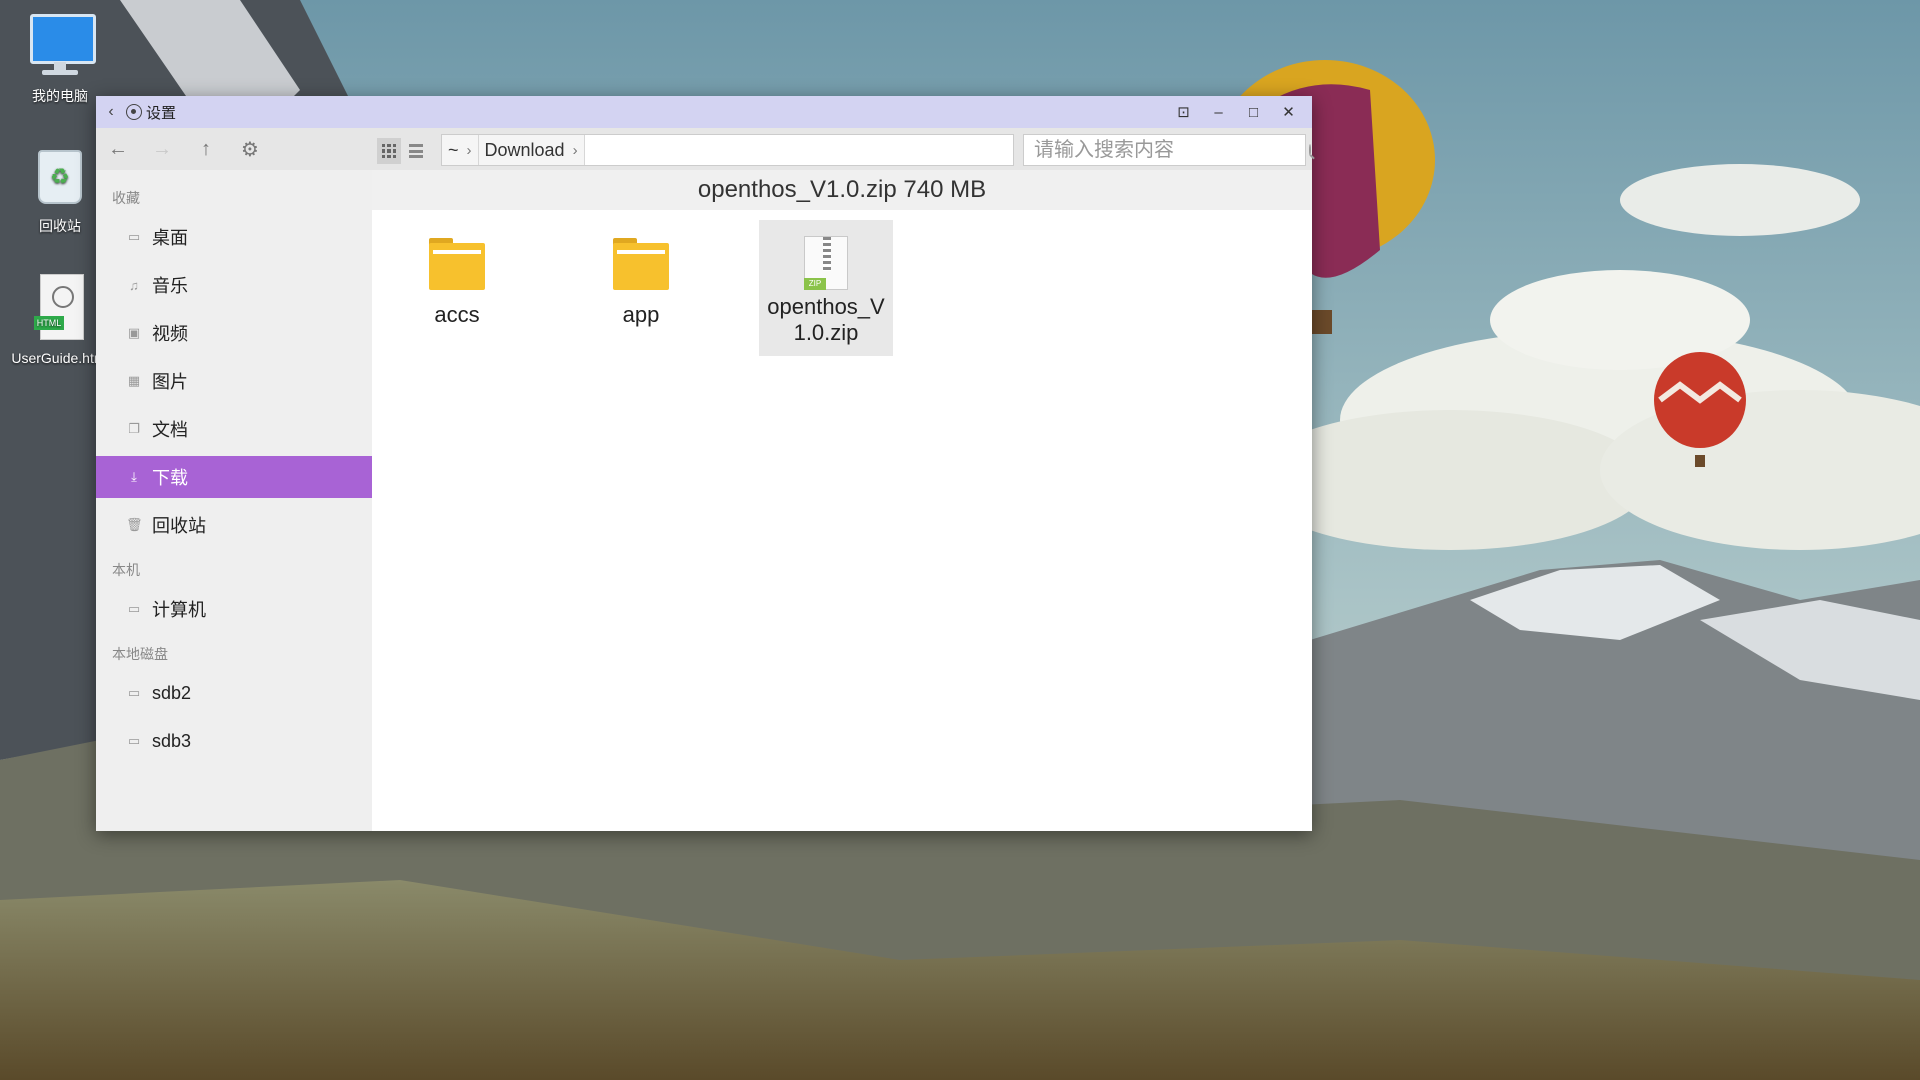 This screenshot has height=1080, width=1920. What do you see at coordinates (134, 236) in the screenshot?
I see `desktop-icon: ▭` at bounding box center [134, 236].